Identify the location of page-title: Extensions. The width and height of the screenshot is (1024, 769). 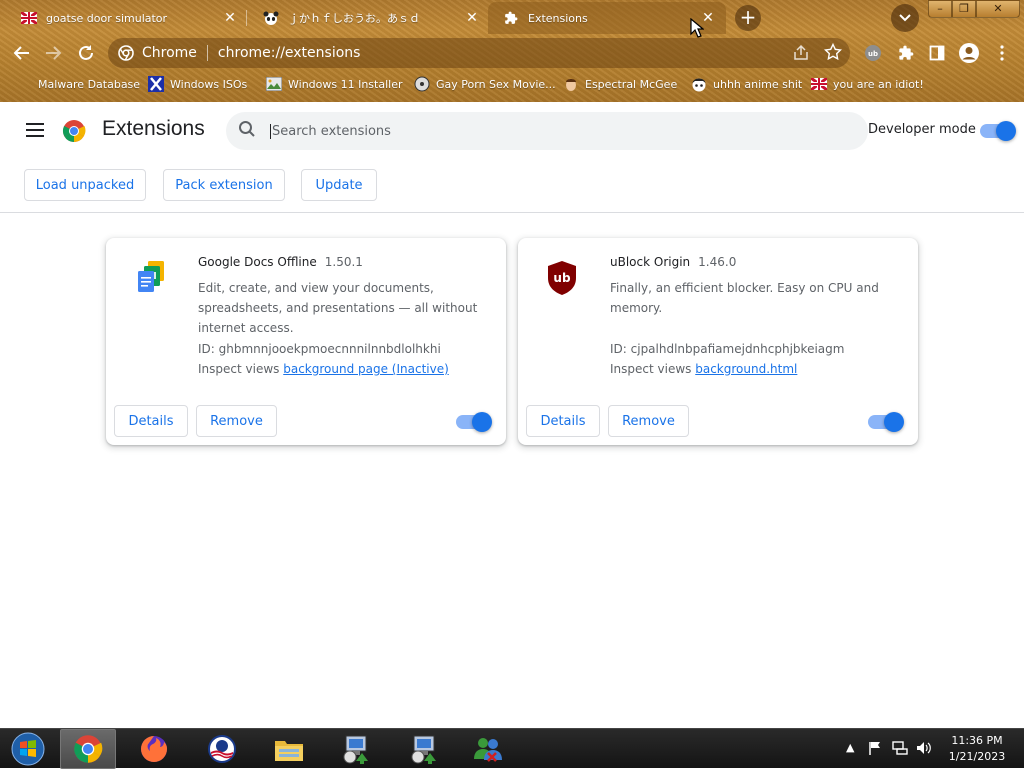
(153, 128).